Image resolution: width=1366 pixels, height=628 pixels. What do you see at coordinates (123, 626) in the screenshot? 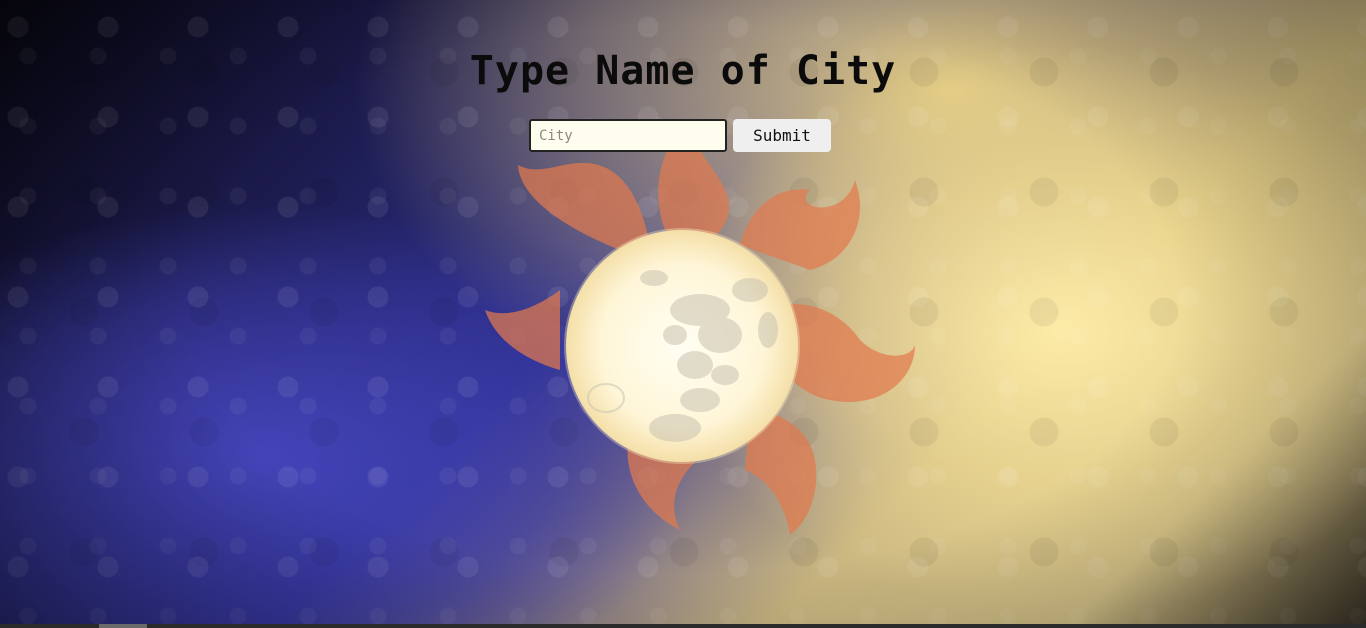
I see `scrollbar-thumb` at bounding box center [123, 626].